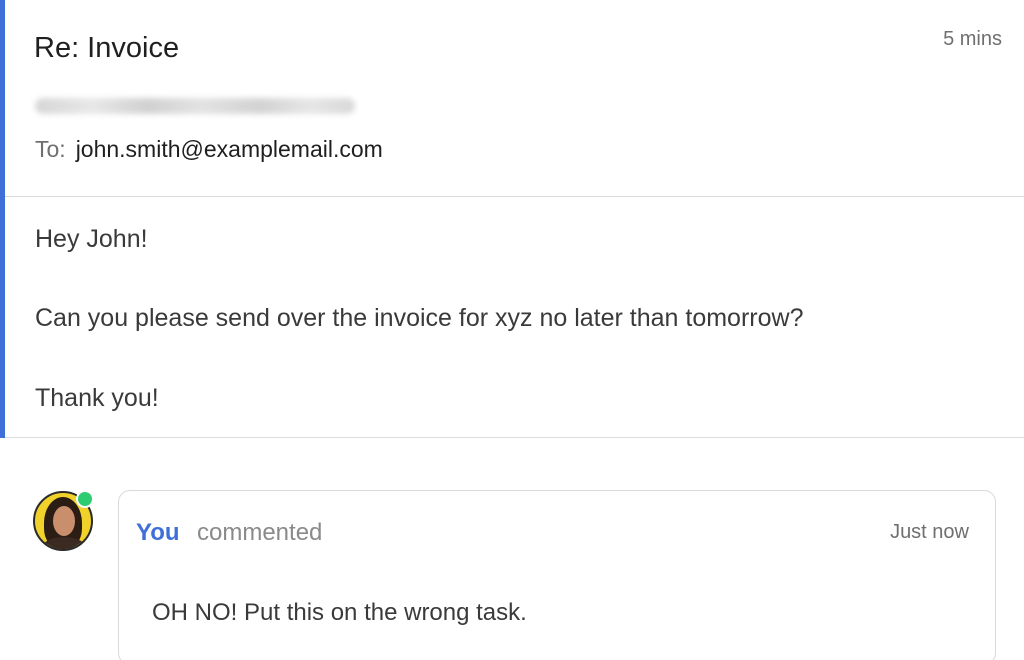 This screenshot has width=1024, height=660. What do you see at coordinates (229, 149) in the screenshot?
I see `recipient-address: john.smith@examplemail.com` at bounding box center [229, 149].